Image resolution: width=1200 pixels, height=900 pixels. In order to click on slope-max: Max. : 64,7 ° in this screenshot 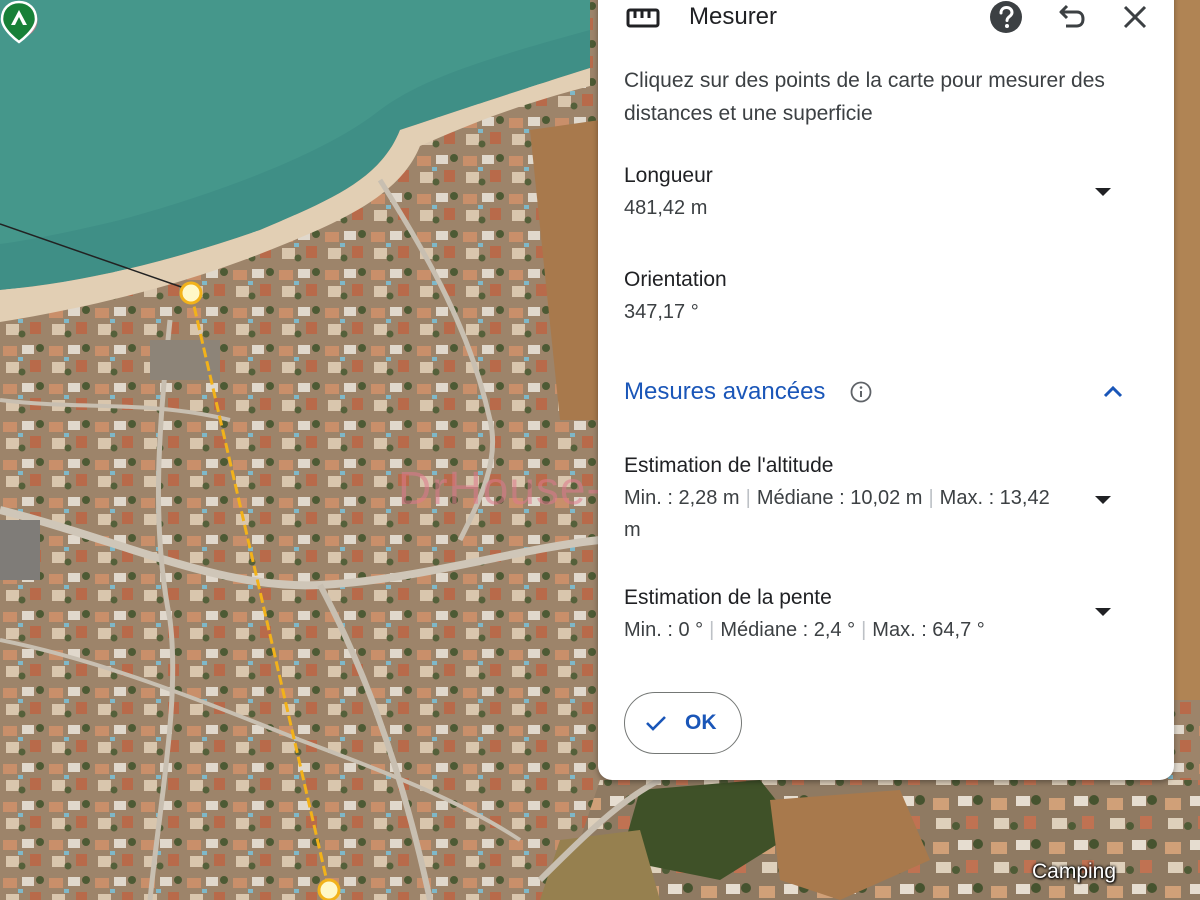, I will do `click(928, 630)`.